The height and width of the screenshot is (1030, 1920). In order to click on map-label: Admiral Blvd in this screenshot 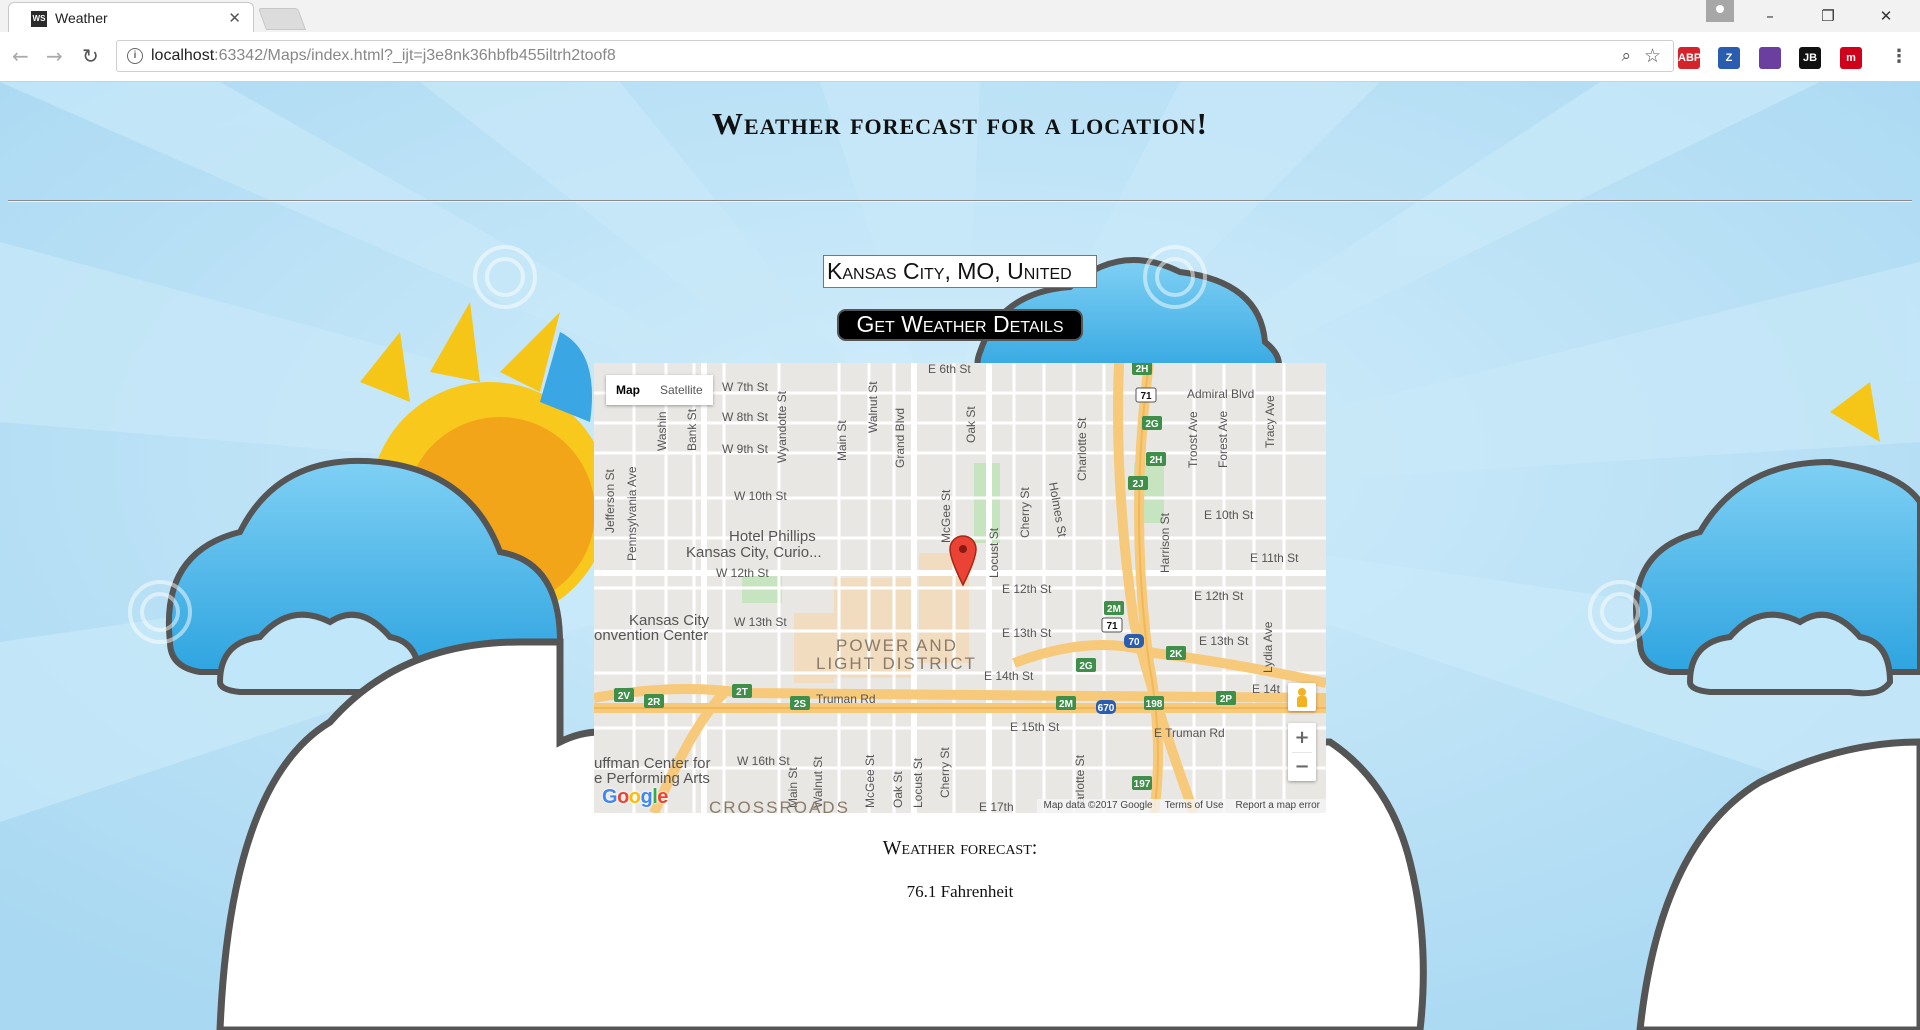, I will do `click(1220, 394)`.